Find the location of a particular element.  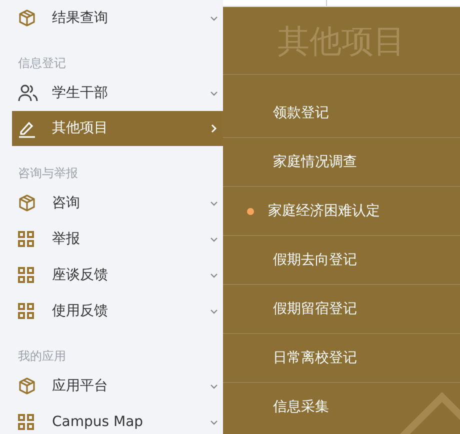

submenu-link: 假期去向登记 is located at coordinates (315, 260).